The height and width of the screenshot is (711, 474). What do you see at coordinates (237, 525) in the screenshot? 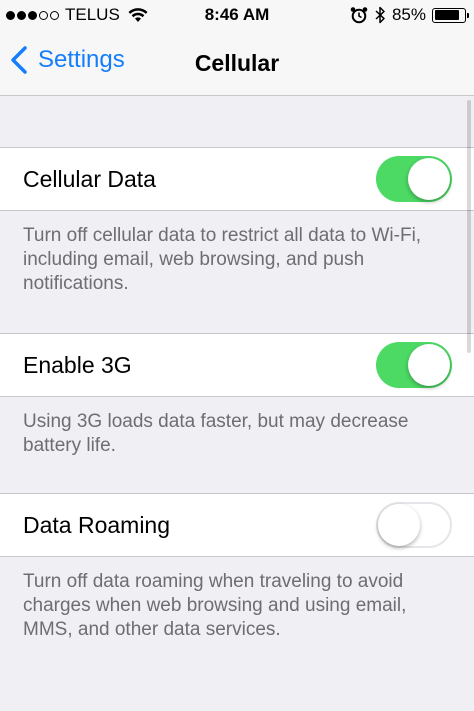
I see `data-roaming-row: Data Roaming` at bounding box center [237, 525].